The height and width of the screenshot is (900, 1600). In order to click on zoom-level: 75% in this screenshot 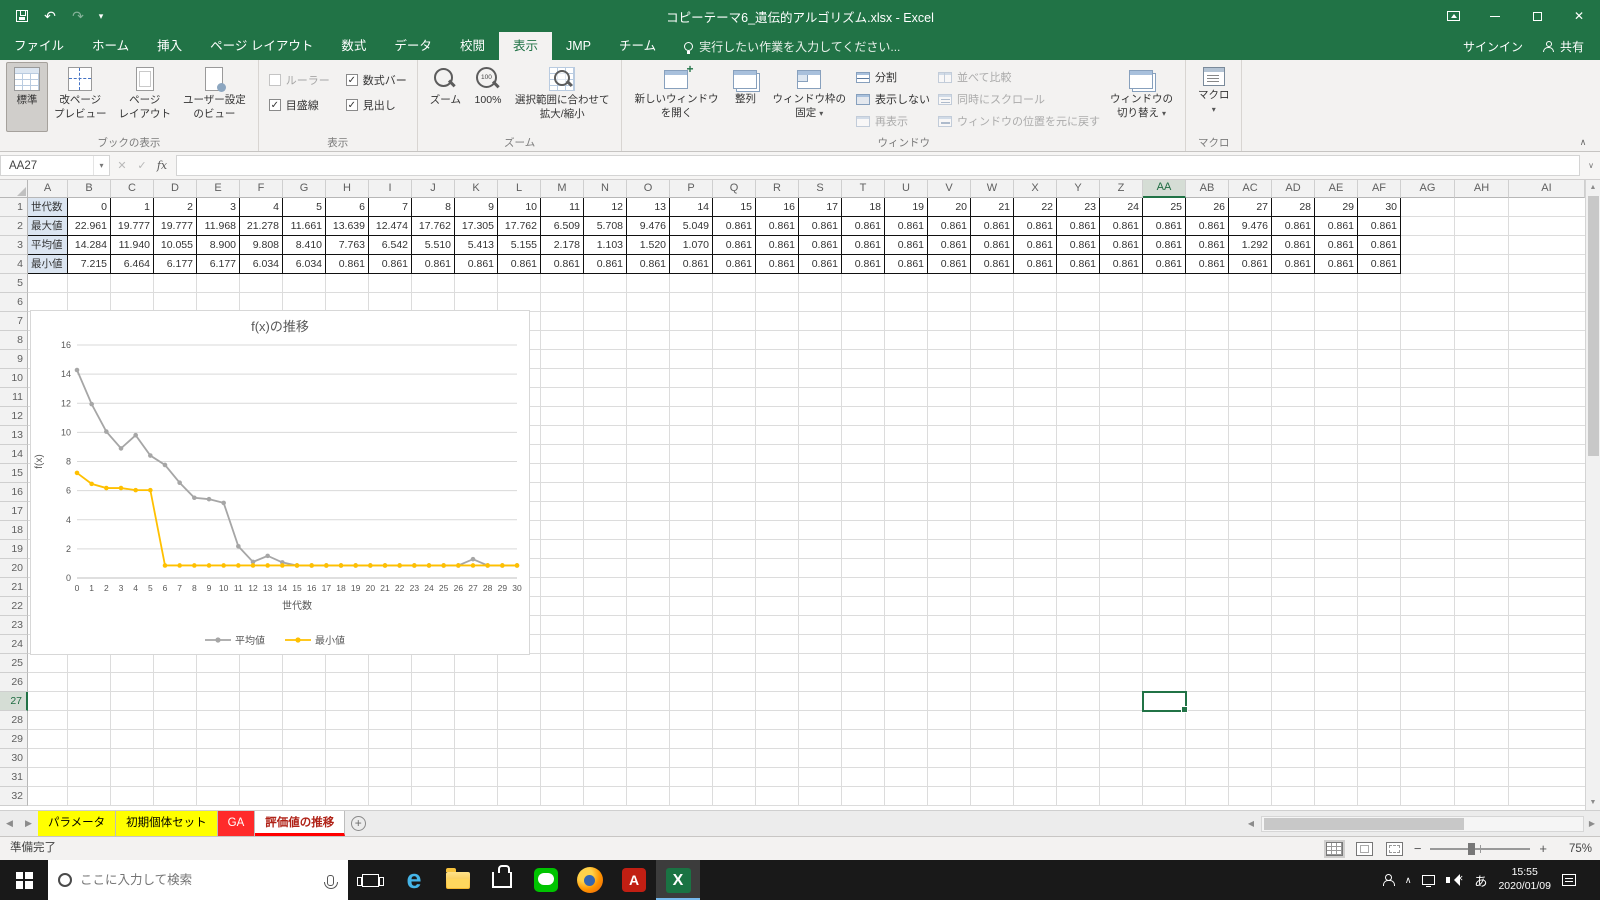, I will do `click(1574, 849)`.